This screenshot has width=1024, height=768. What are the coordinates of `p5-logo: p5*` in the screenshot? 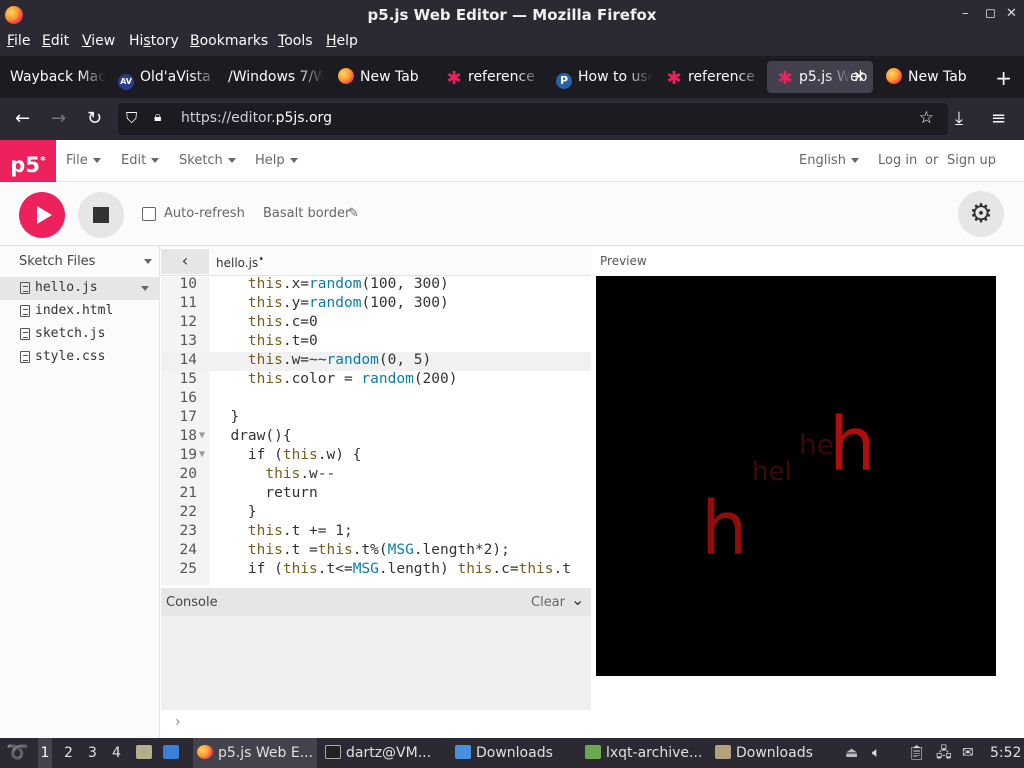 It's located at (28, 161).